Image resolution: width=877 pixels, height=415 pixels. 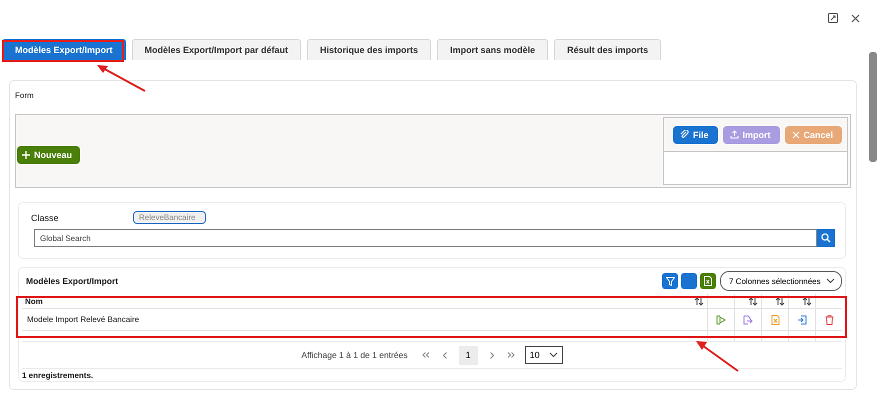 I want to click on excel-button, so click(x=708, y=281).